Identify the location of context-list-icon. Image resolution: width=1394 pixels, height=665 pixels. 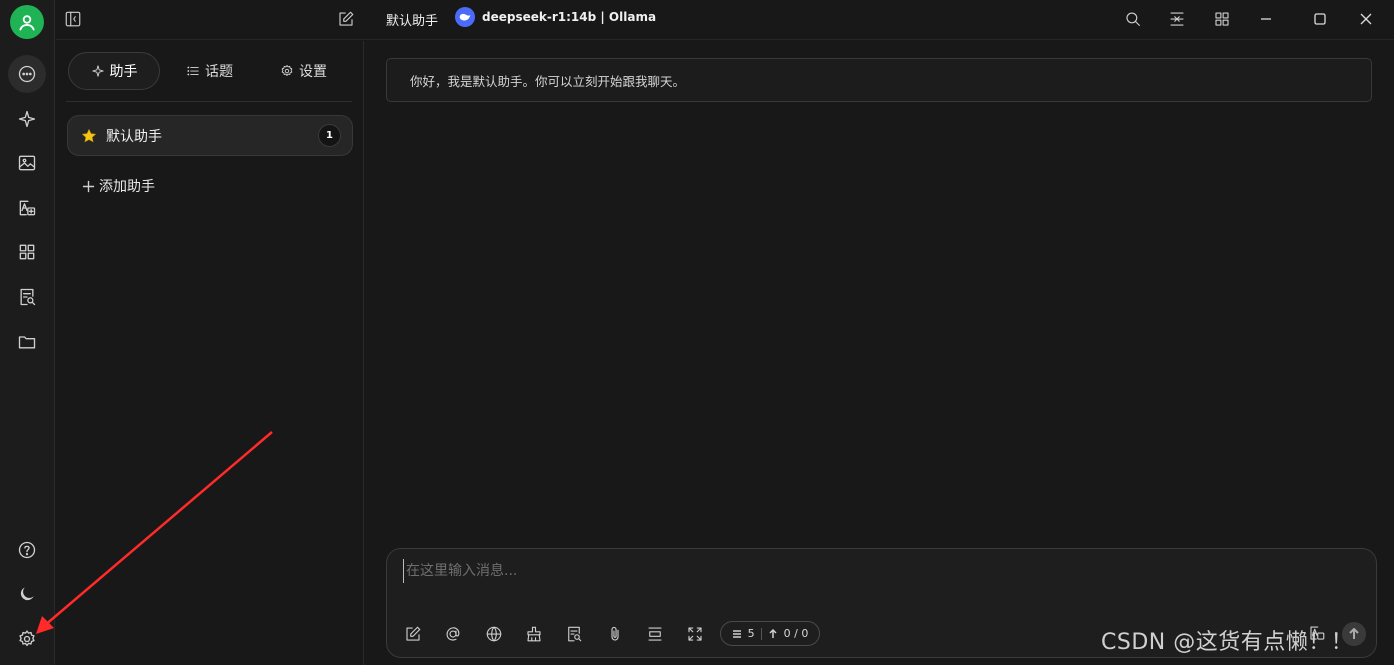
(736, 633).